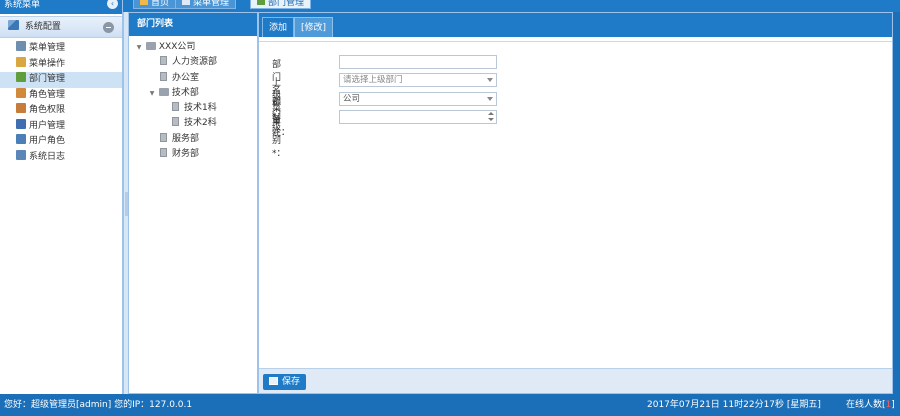 The width and height of the screenshot is (900, 416). What do you see at coordinates (866, 405) in the screenshot?
I see `online-label: 在线人数[` at bounding box center [866, 405].